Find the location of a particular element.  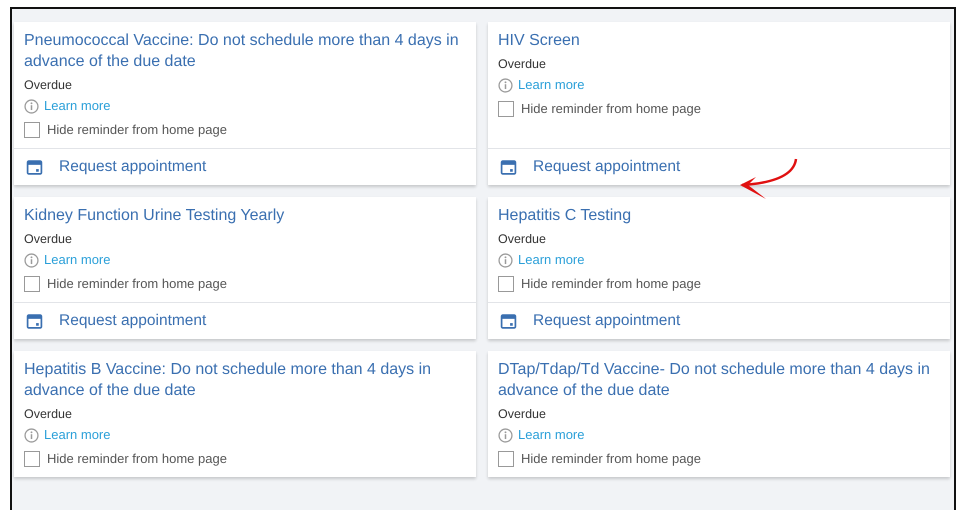

reminder-title-link: Pneumococcal Vaccine: Do not schedule more than 4 days in advance of the due date is located at coordinates (245, 51).